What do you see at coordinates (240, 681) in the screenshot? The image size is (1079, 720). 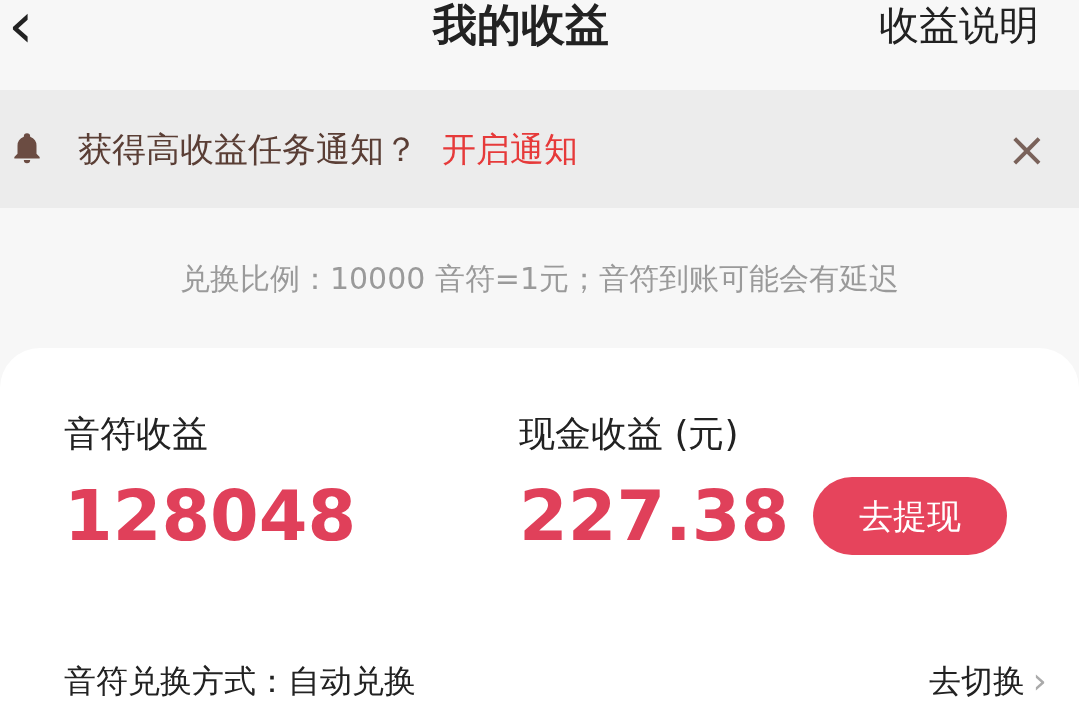 I see `exchange-method-text: 音符兑换方式：自动兑换` at bounding box center [240, 681].